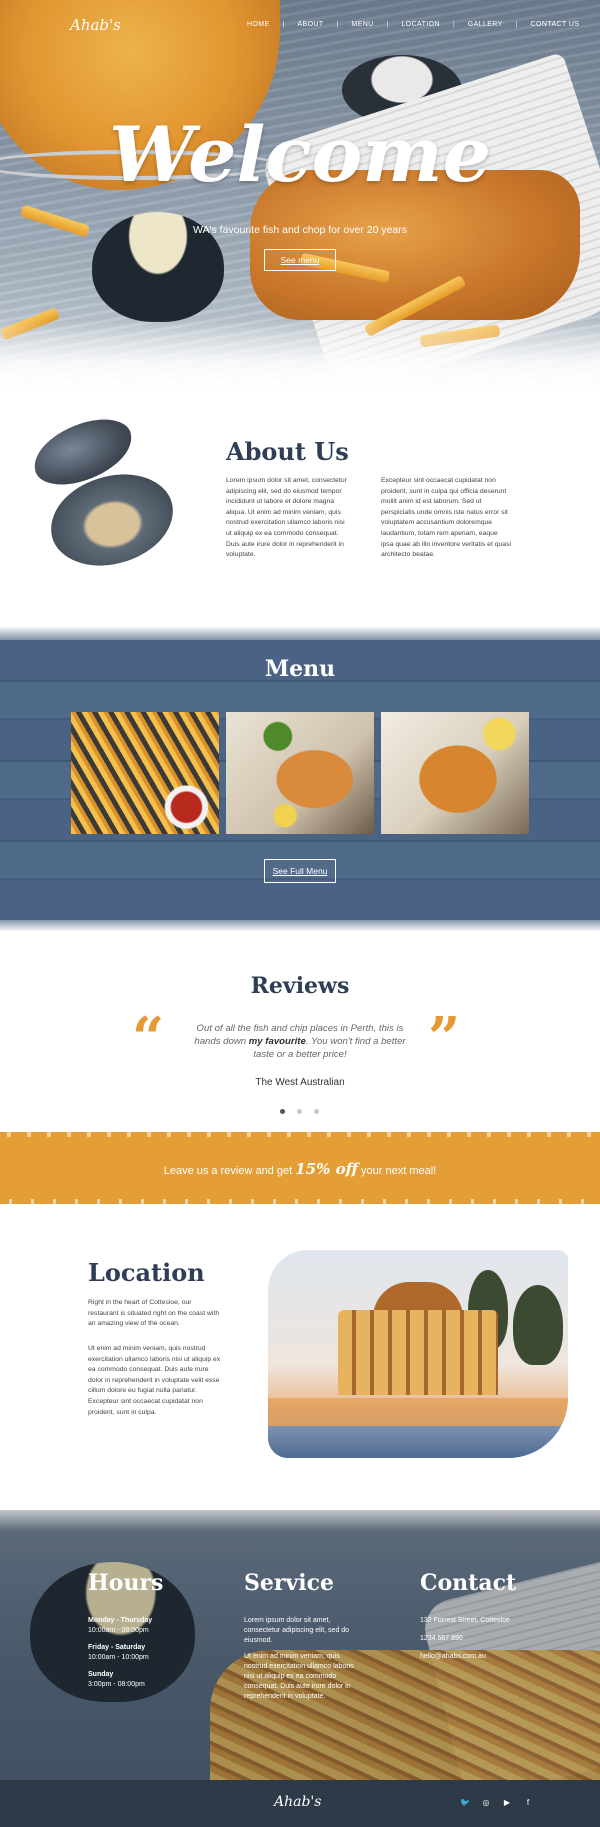 Image resolution: width=600 pixels, height=1827 pixels. What do you see at coordinates (95, 25) in the screenshot?
I see `brand-logo: Ahab's` at bounding box center [95, 25].